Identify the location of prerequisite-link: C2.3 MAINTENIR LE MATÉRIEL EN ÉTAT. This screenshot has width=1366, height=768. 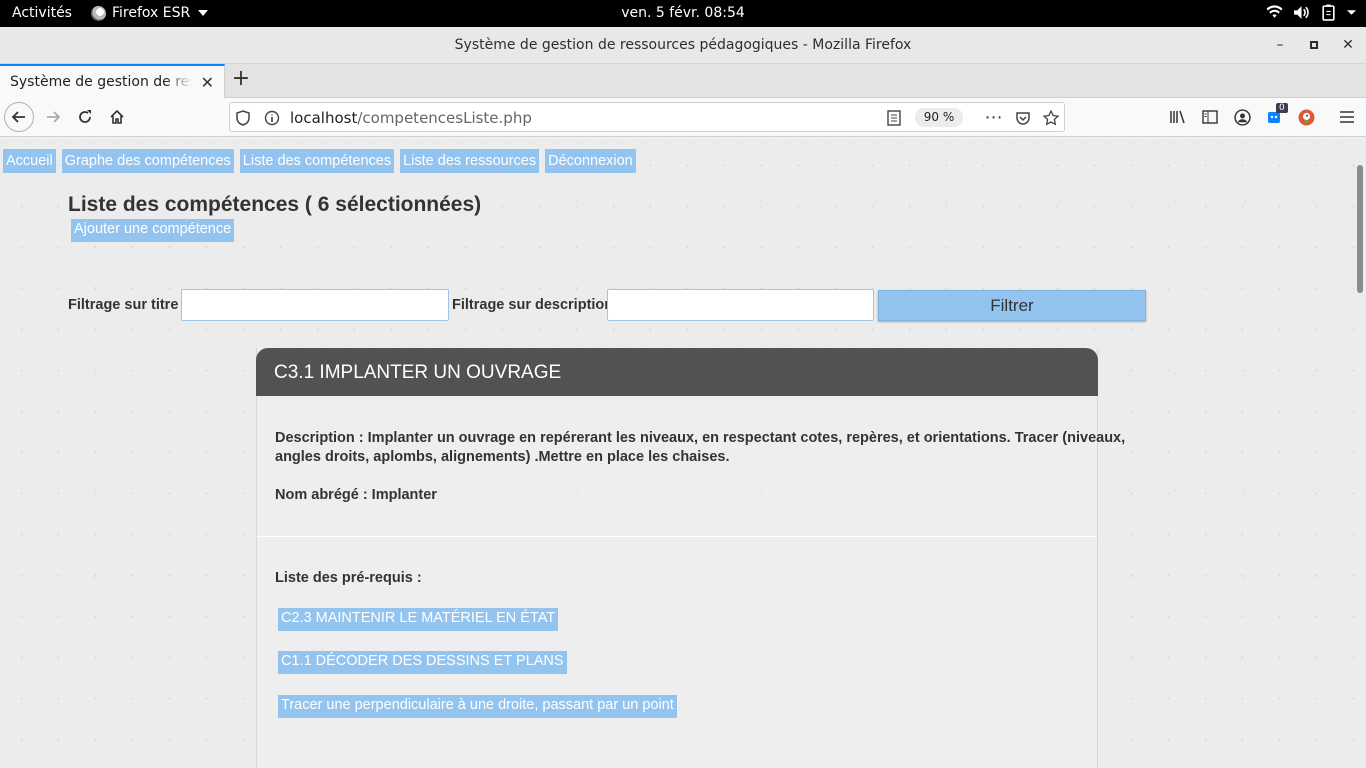
(418, 619).